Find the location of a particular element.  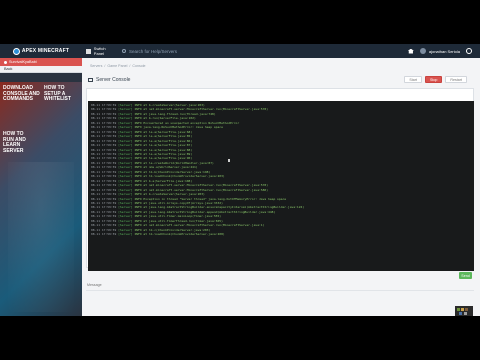

promo-card-whitelist: HOW TO SETUP A WHITELIST is located at coordinates (63, 94).